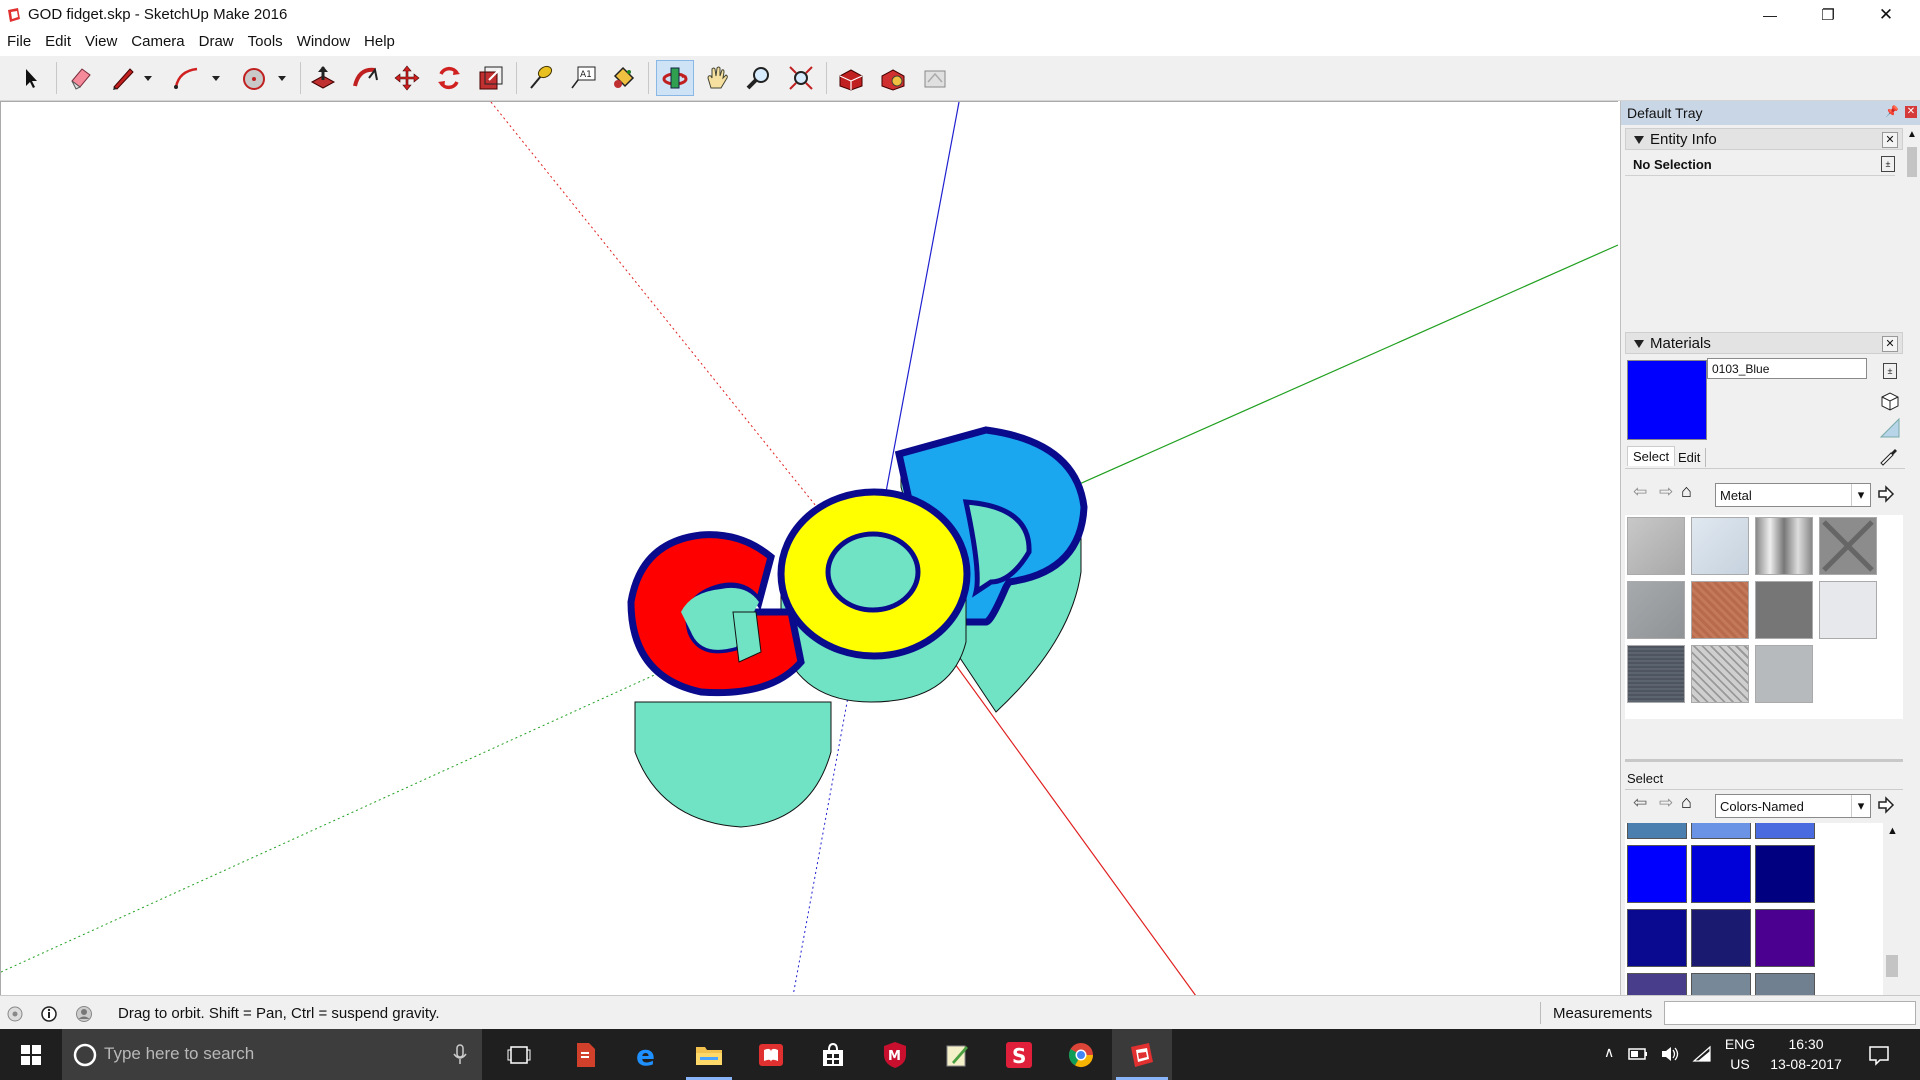 The width and height of the screenshot is (1920, 1080). Describe the element at coordinates (801, 78) in the screenshot. I see `zoom-extents-tool-button` at that location.